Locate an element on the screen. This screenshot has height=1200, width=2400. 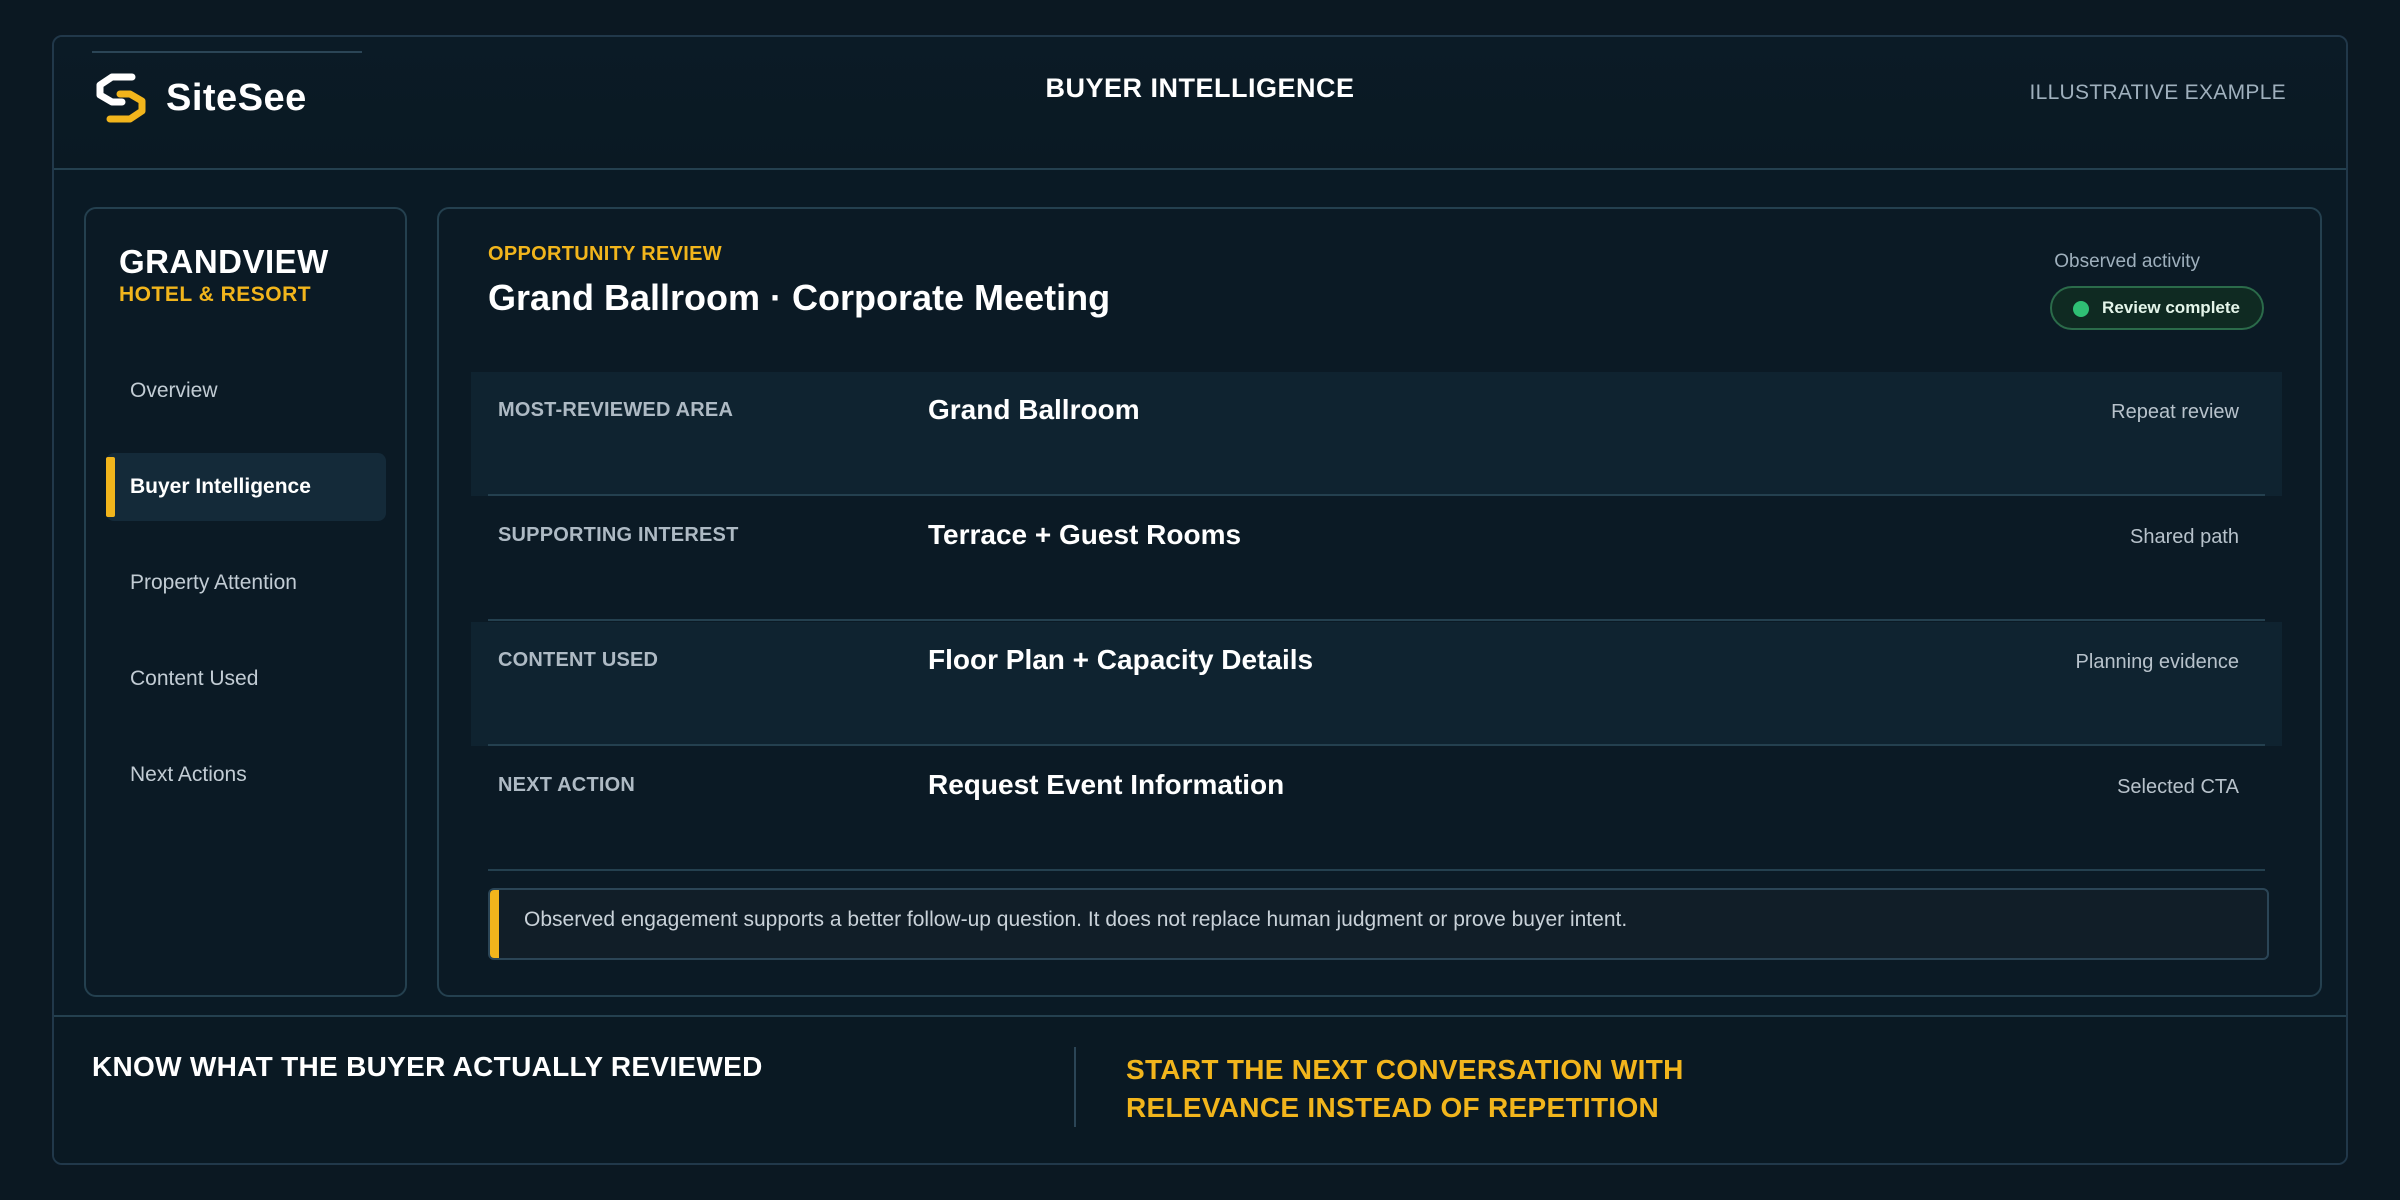
sidebar-item-next-actions: Next Actions is located at coordinates (246, 775).